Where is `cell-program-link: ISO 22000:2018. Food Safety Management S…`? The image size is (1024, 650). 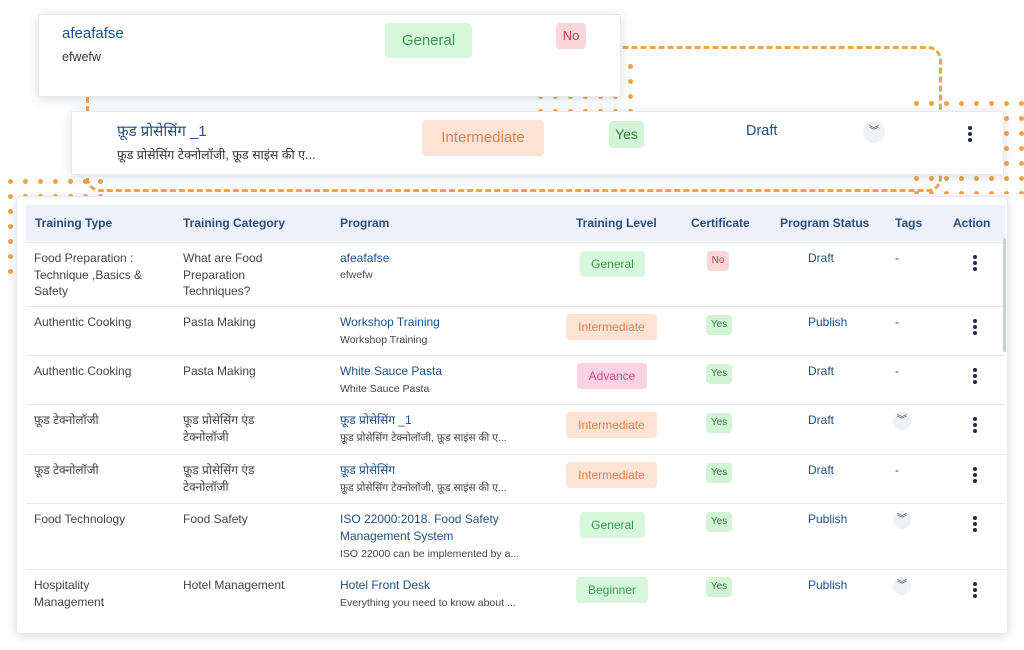
cell-program-link: ISO 22000:2018. Food Safety Management S… is located at coordinates (427, 527).